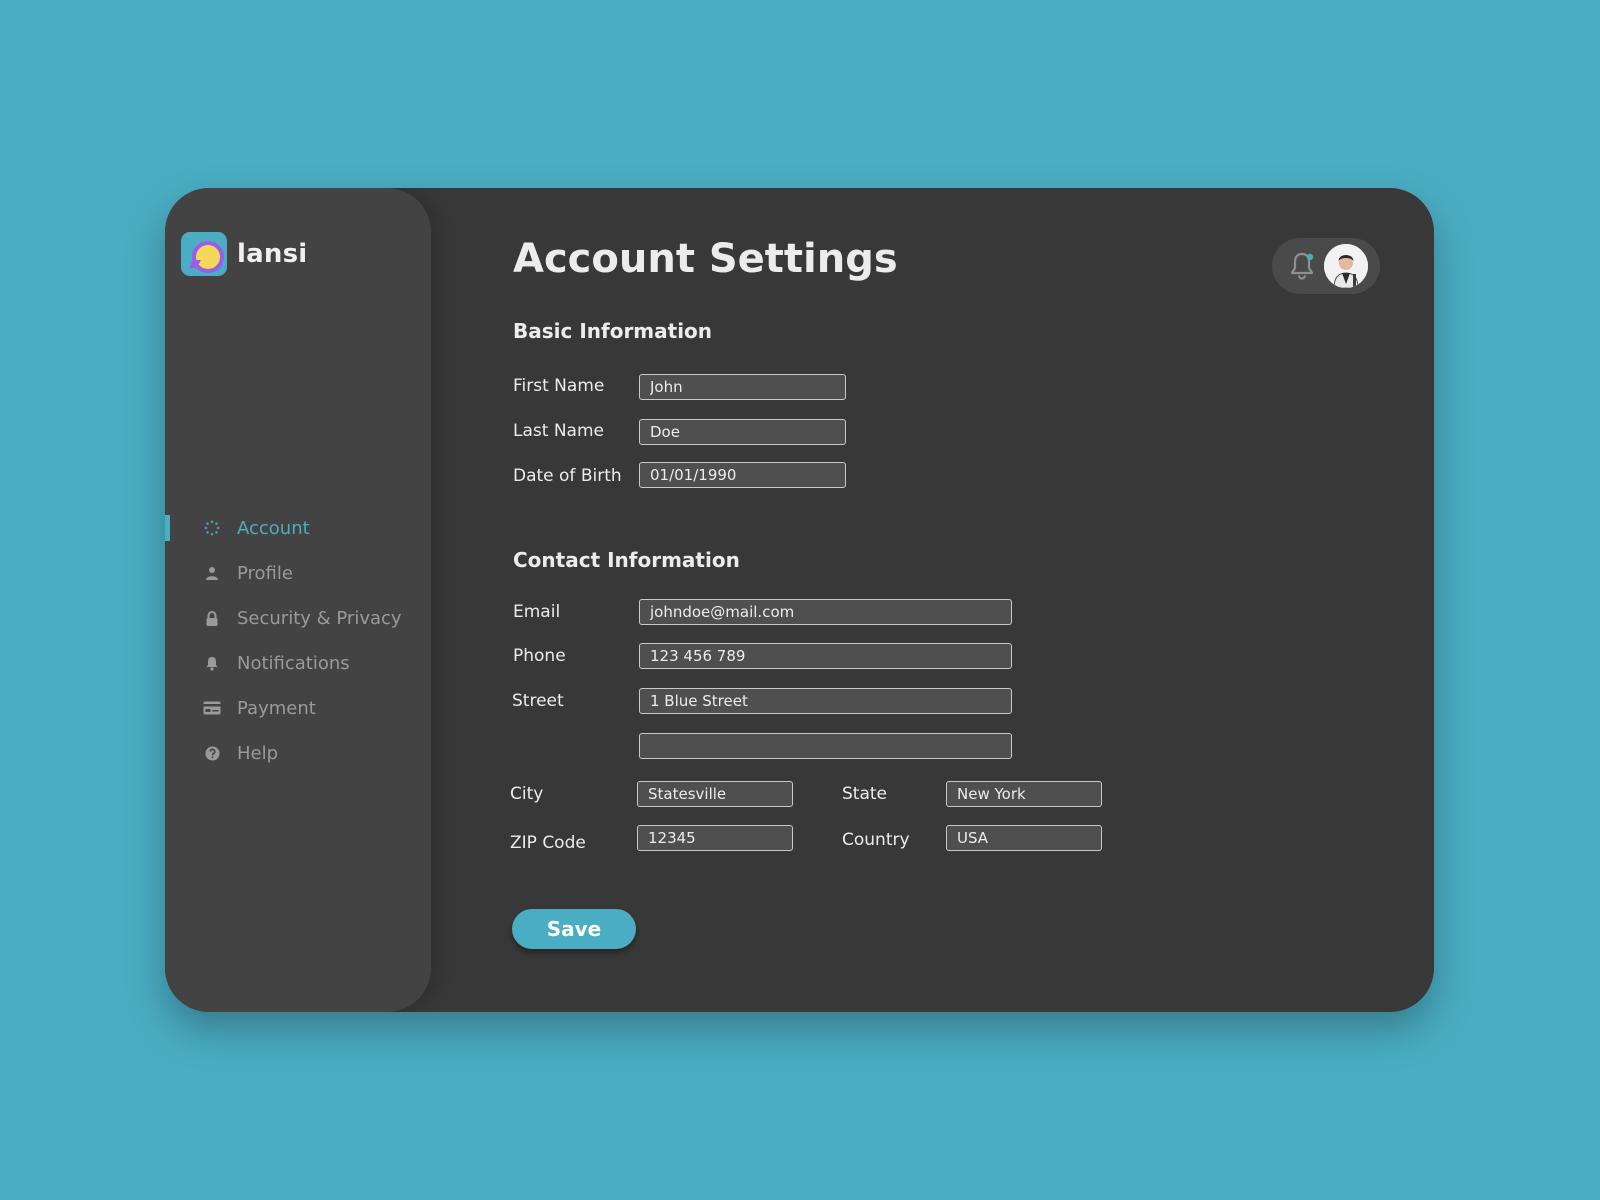 The image size is (1600, 1200). I want to click on active-indicator, so click(167, 528).